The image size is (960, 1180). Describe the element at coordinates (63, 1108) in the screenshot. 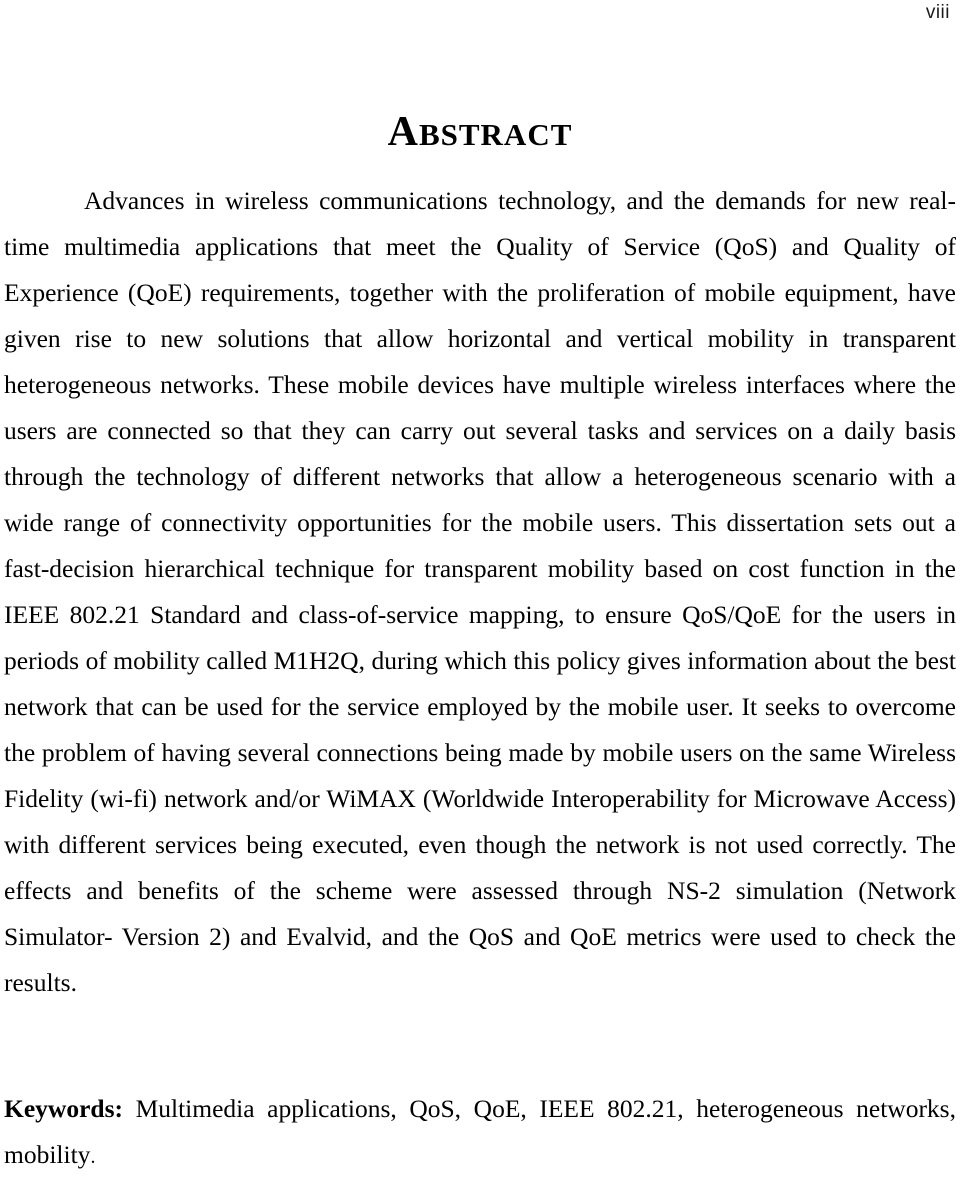

I see `keywords-label: Keywords:` at that location.